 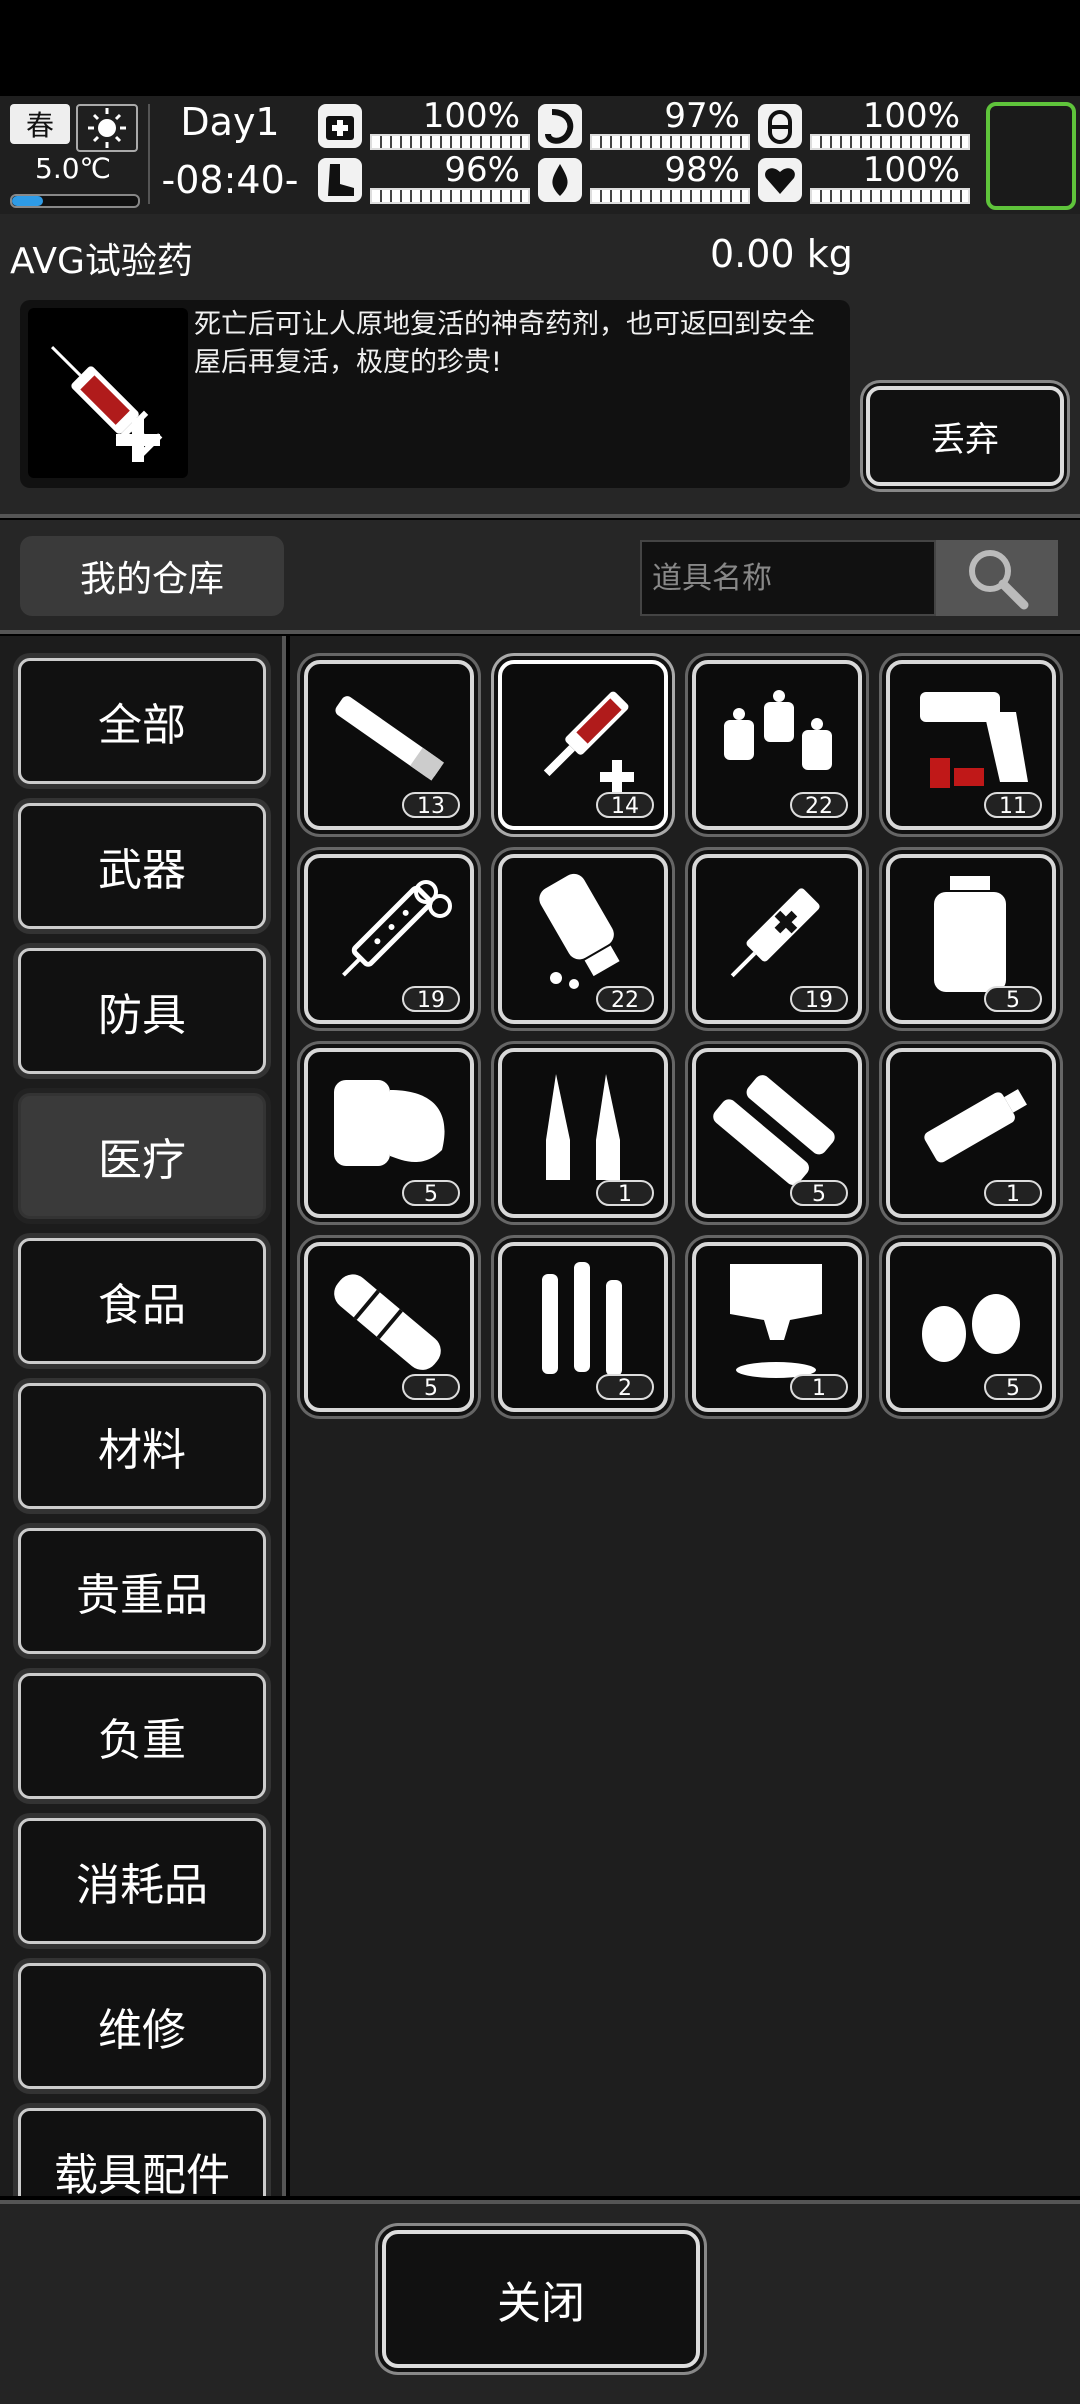 I want to click on category-tab: 防具, so click(x=142, y=1011).